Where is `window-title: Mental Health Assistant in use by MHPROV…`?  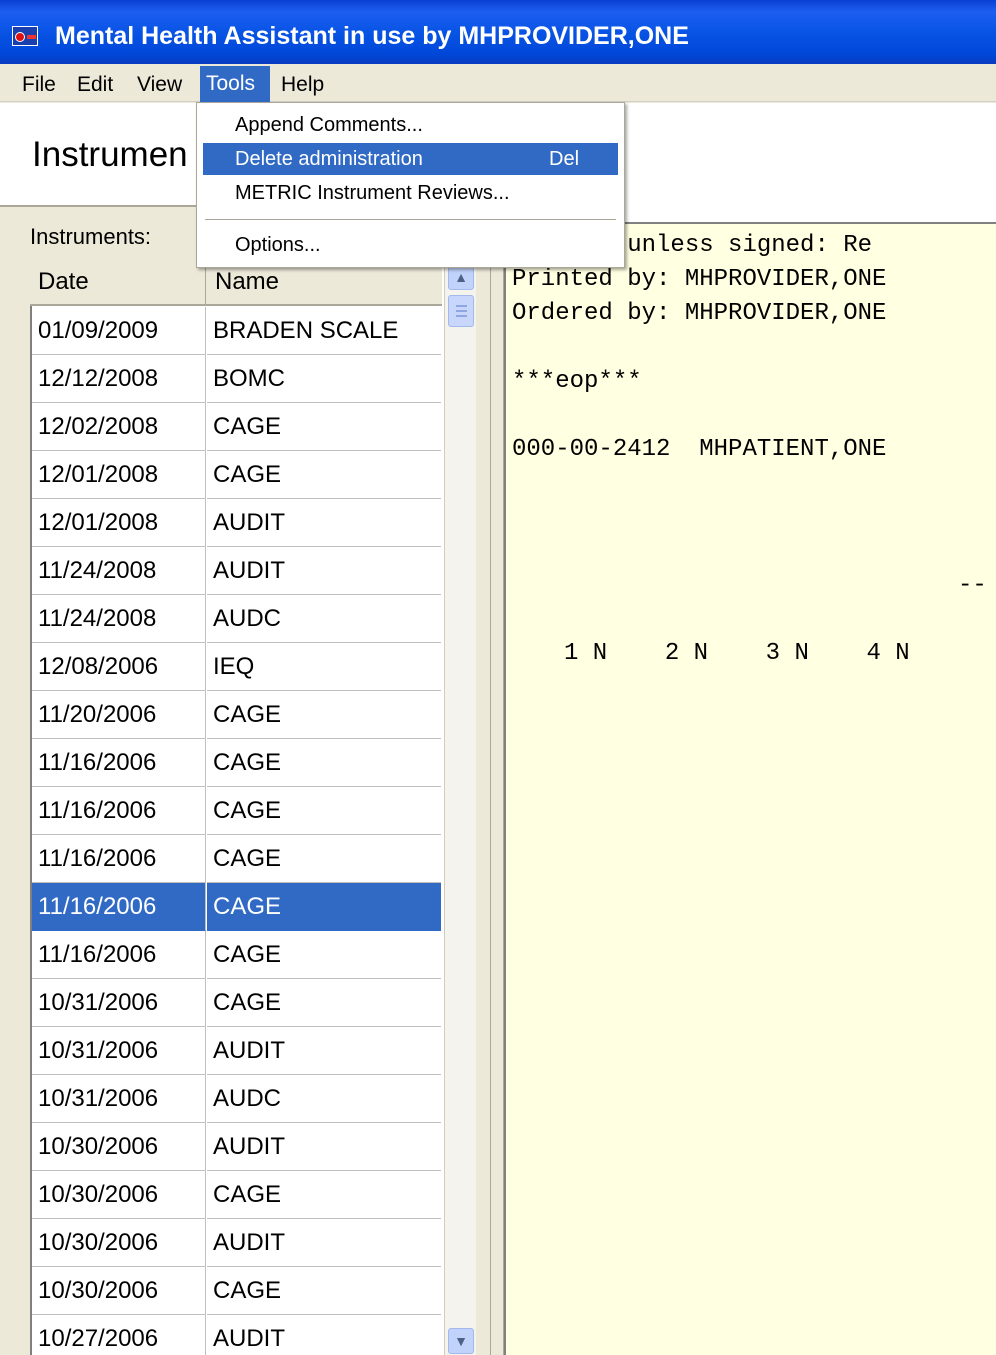
window-title: Mental Health Assistant in use by MHPROV… is located at coordinates (372, 36).